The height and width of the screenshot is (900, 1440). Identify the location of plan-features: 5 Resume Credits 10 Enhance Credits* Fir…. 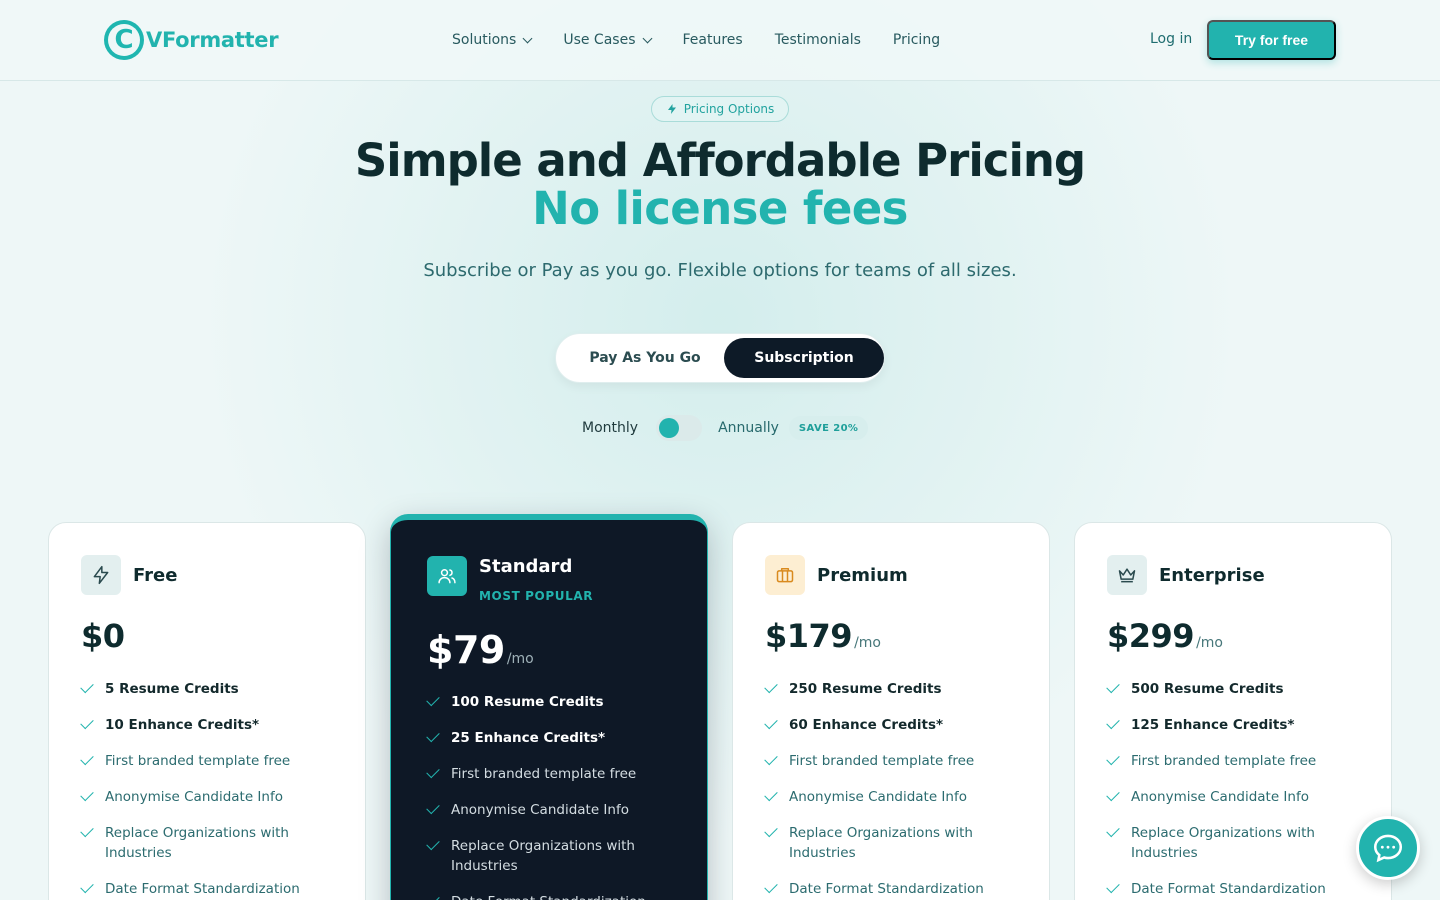
(210, 789).